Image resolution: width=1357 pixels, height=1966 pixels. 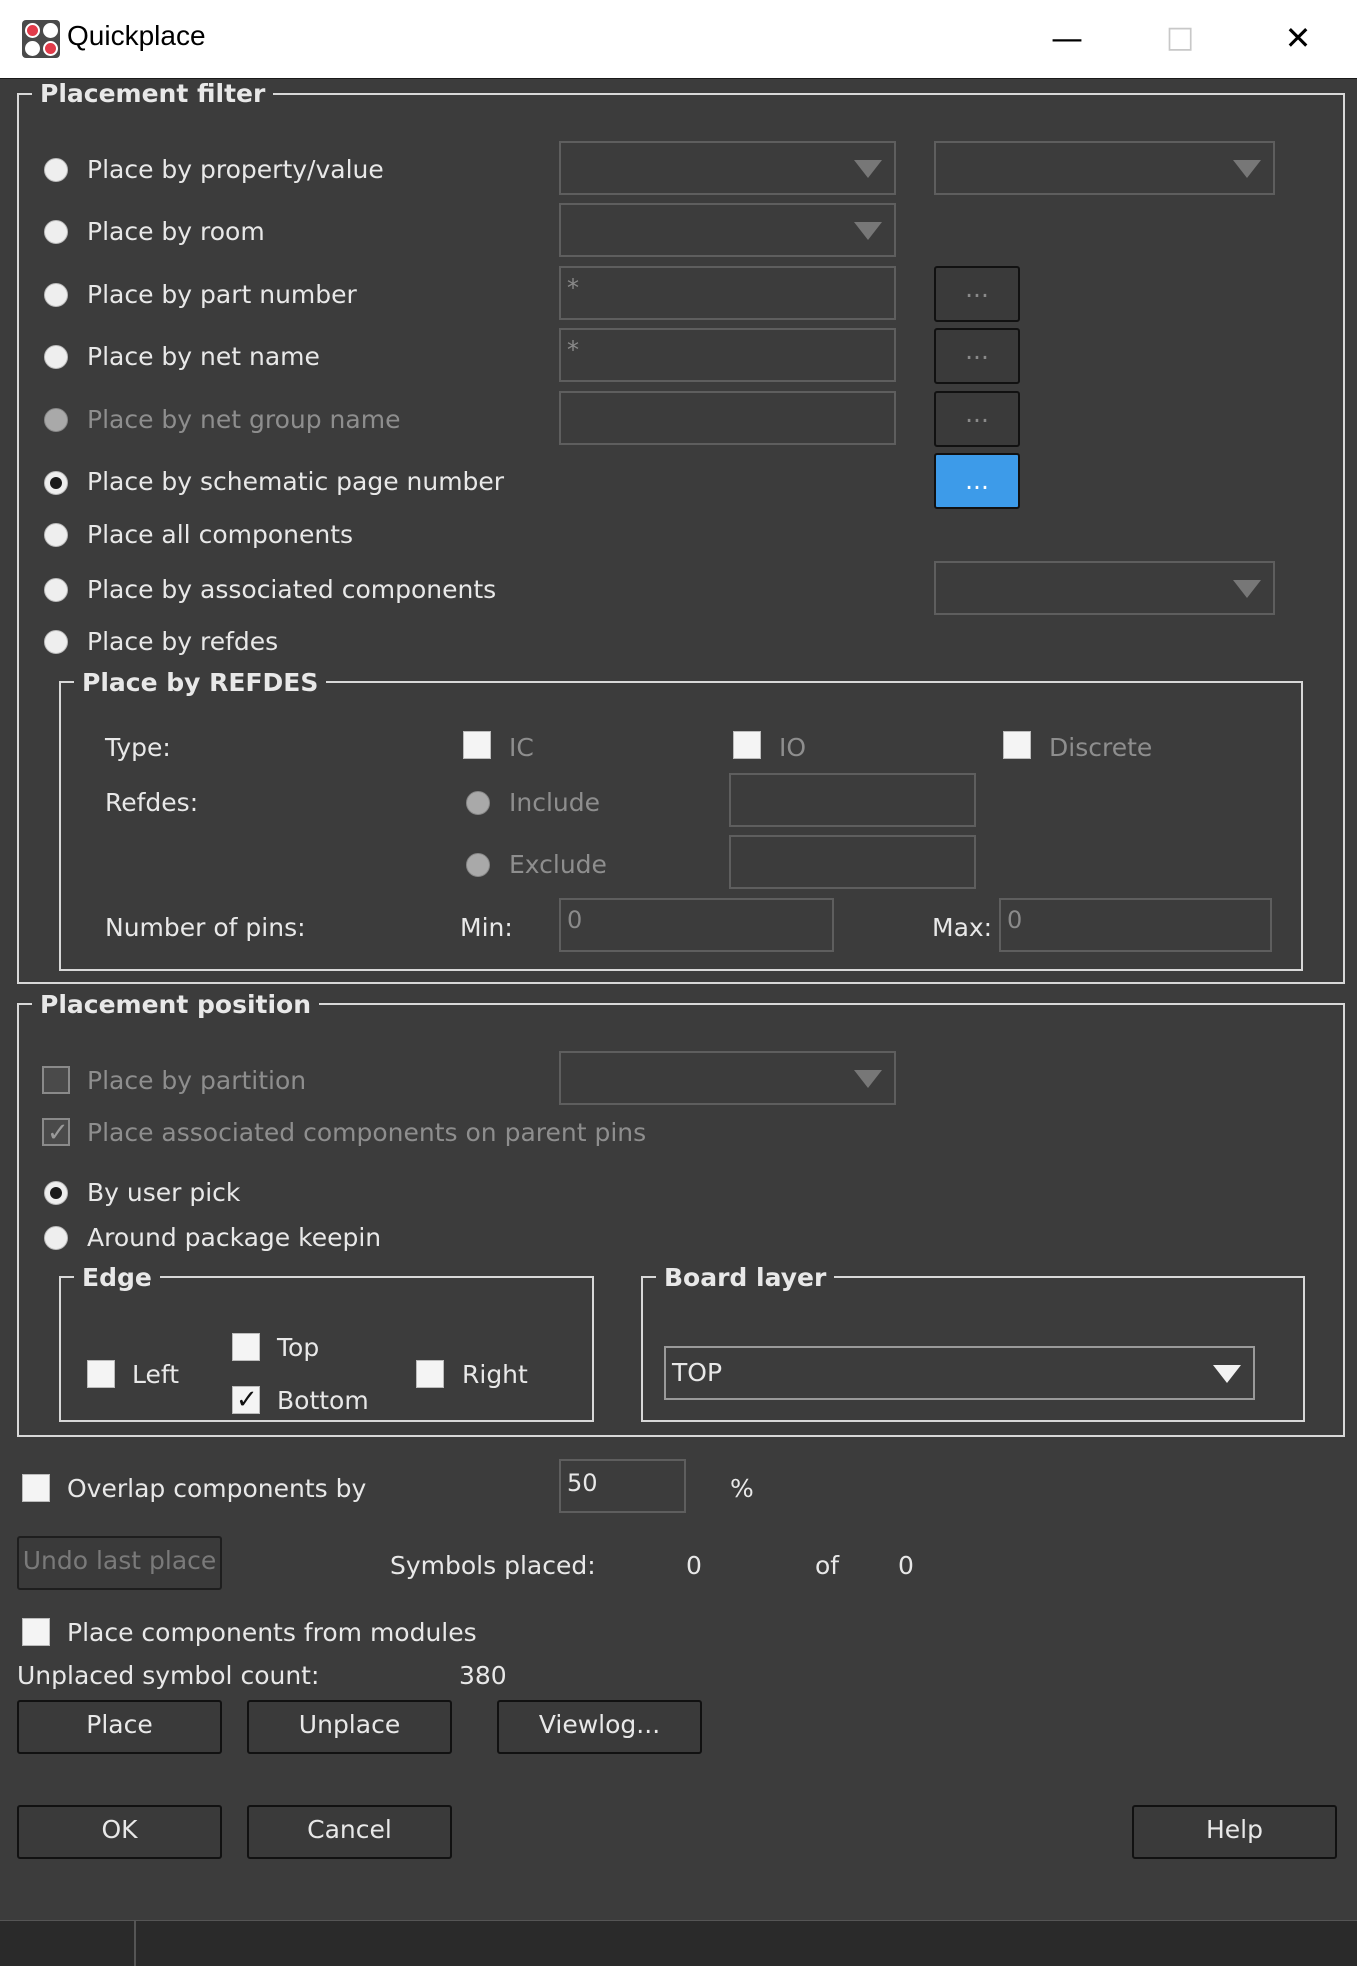 What do you see at coordinates (168, 1675) in the screenshot?
I see `unplaced-count-label: Unplaced symbol count:` at bounding box center [168, 1675].